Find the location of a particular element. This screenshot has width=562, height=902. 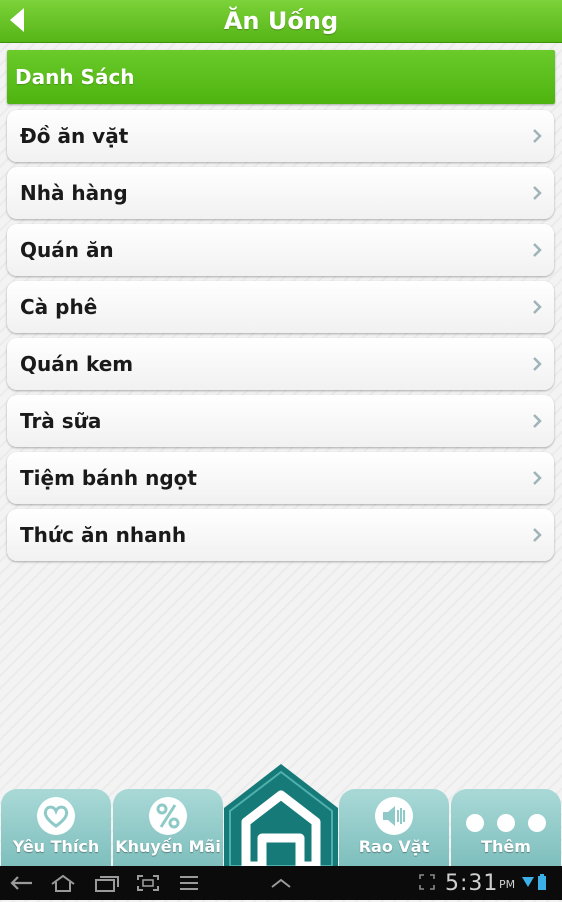

title-bar: Ăn Uống is located at coordinates (281, 21).